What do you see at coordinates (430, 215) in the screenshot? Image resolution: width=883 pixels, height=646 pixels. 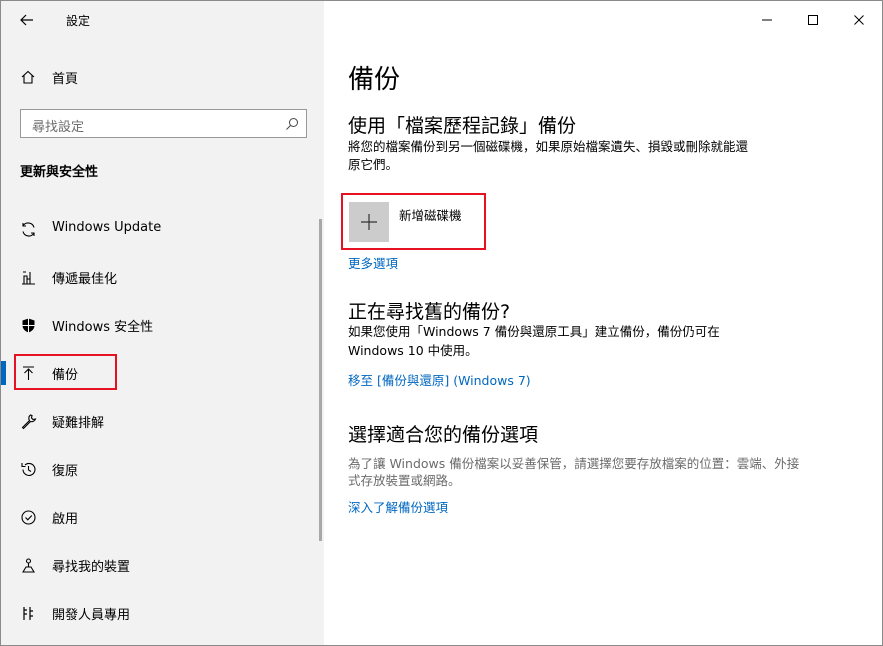 I see `add-drive-label: 新增磁碟機` at bounding box center [430, 215].